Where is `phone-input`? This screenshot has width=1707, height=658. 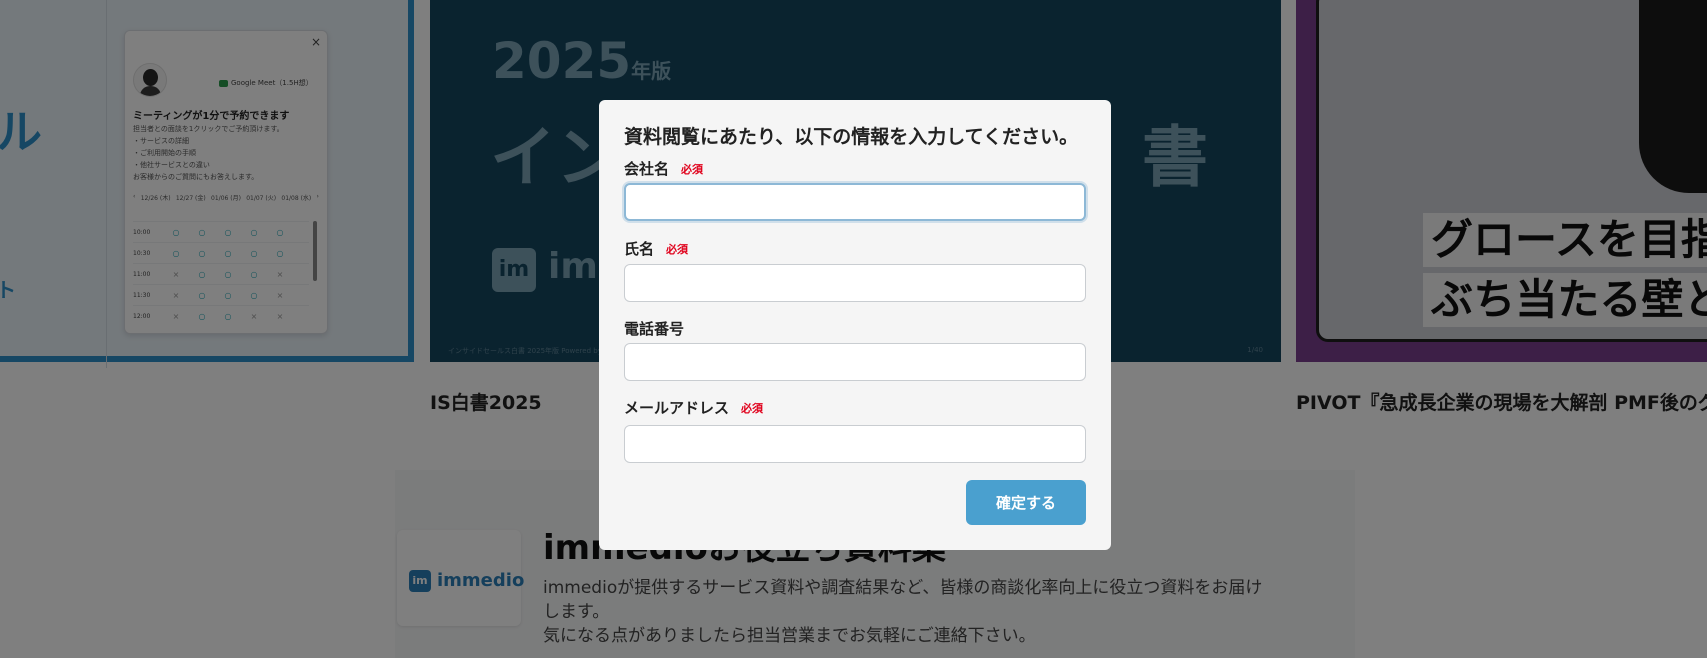 phone-input is located at coordinates (855, 362).